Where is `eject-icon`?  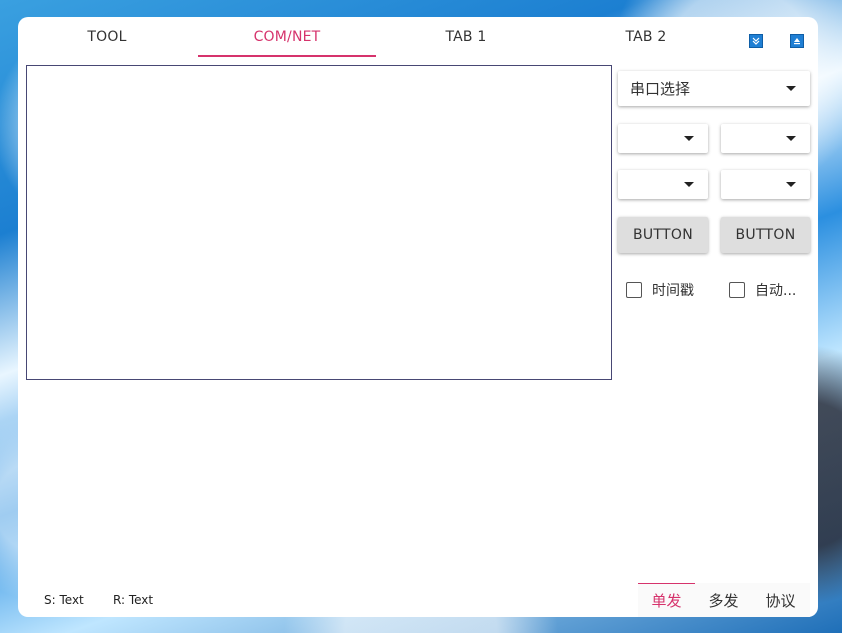
eject-icon is located at coordinates (797, 41).